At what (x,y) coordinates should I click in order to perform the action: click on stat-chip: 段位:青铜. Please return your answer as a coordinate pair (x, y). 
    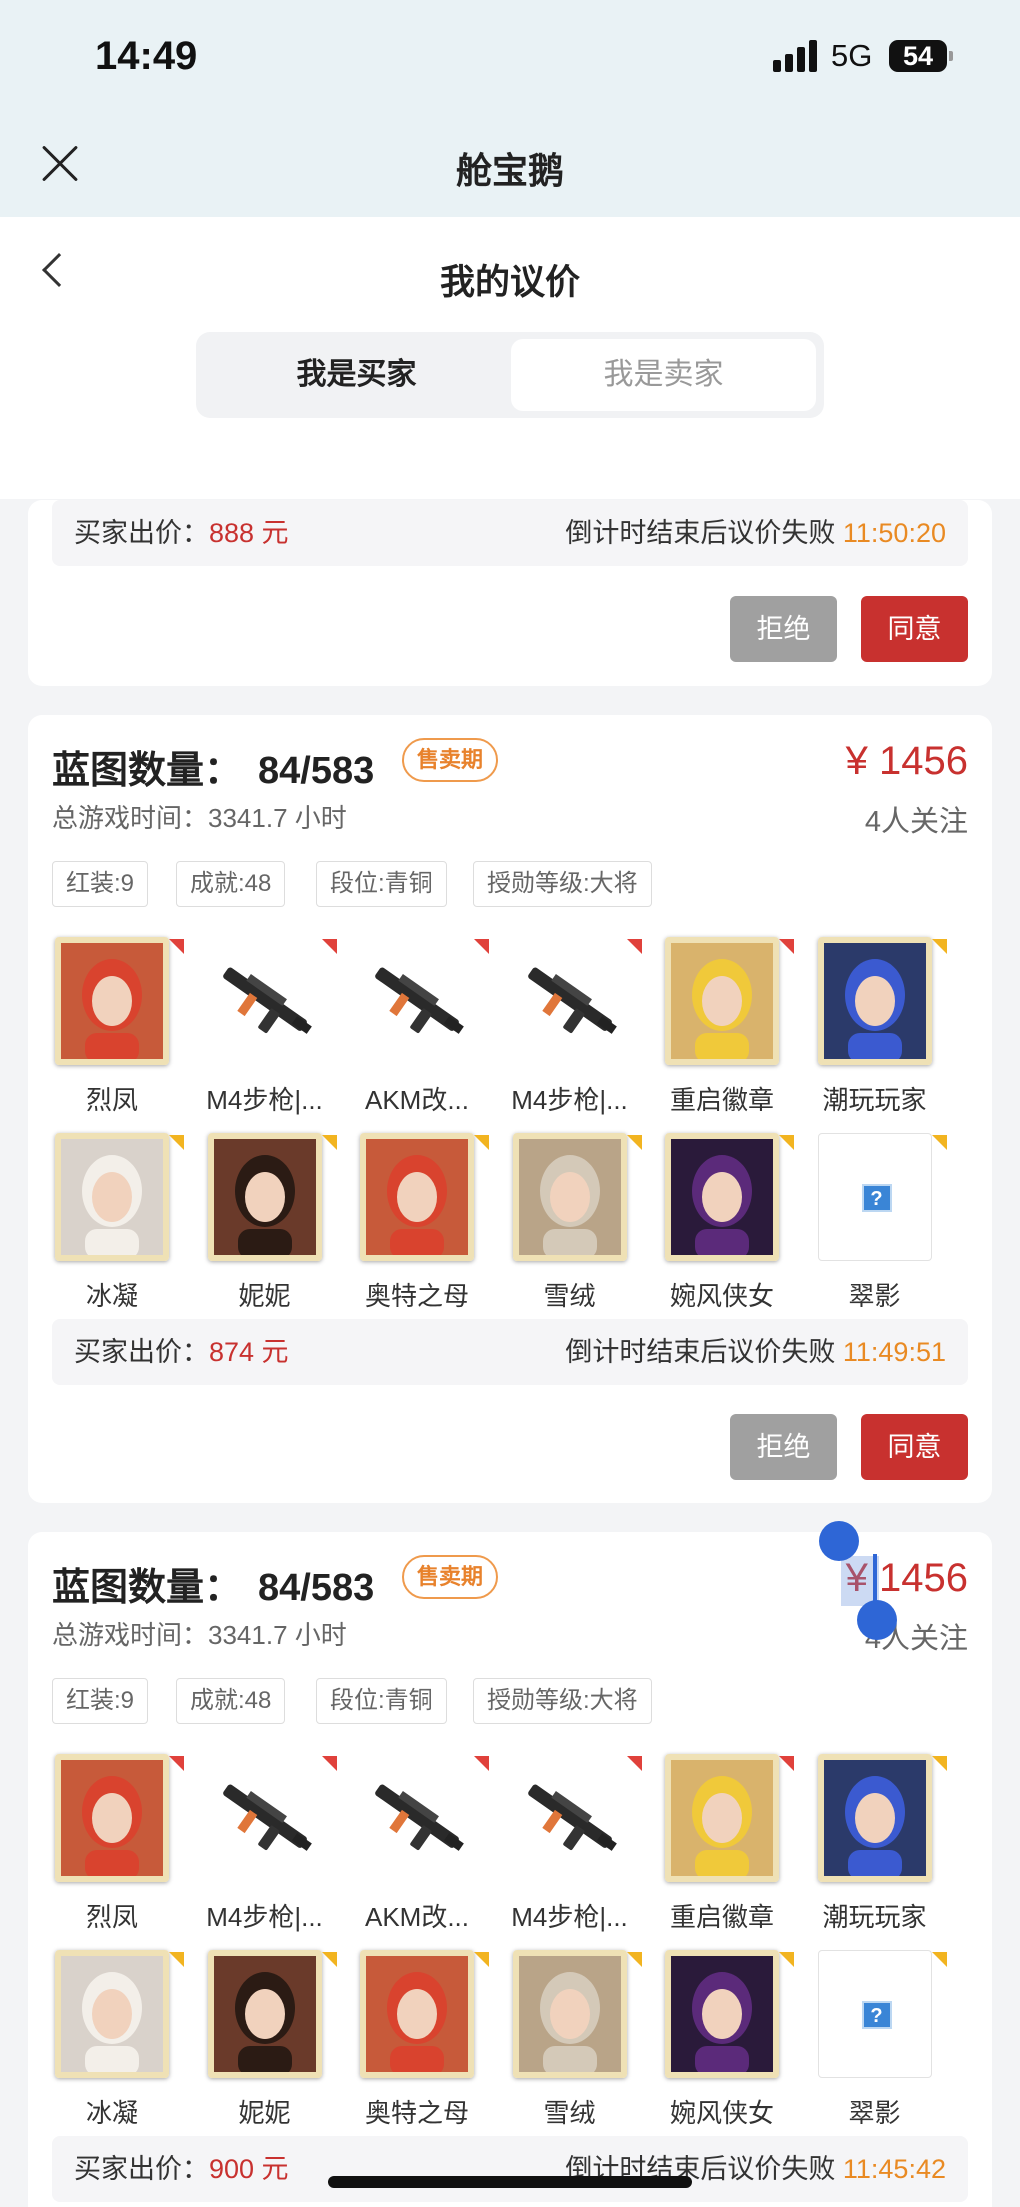
    Looking at the image, I should click on (381, 1701).